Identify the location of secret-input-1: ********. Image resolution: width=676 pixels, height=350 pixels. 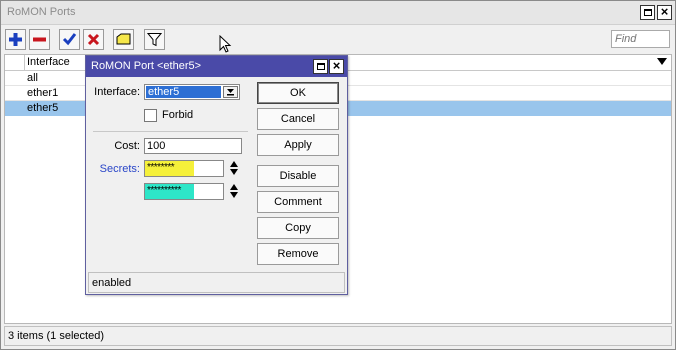
(184, 168).